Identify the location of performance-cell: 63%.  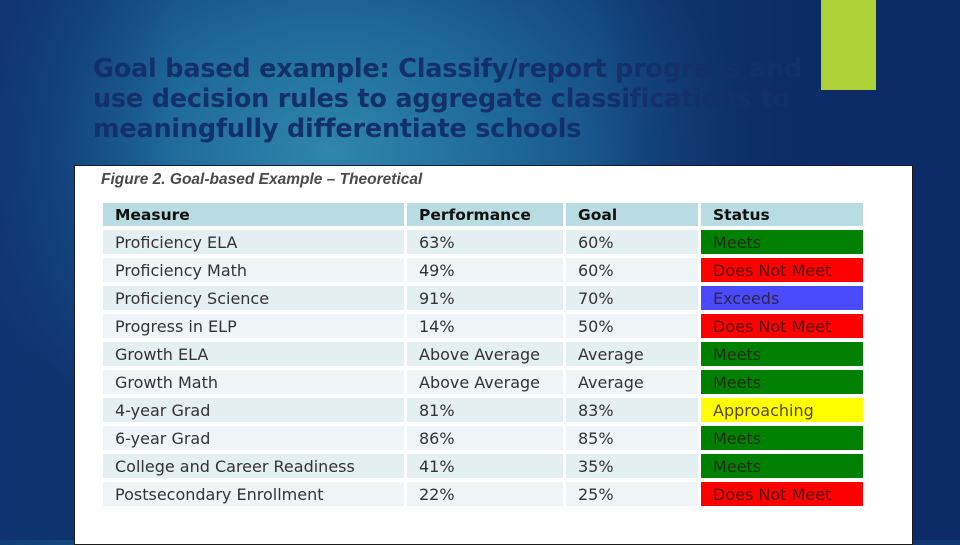
(485, 242).